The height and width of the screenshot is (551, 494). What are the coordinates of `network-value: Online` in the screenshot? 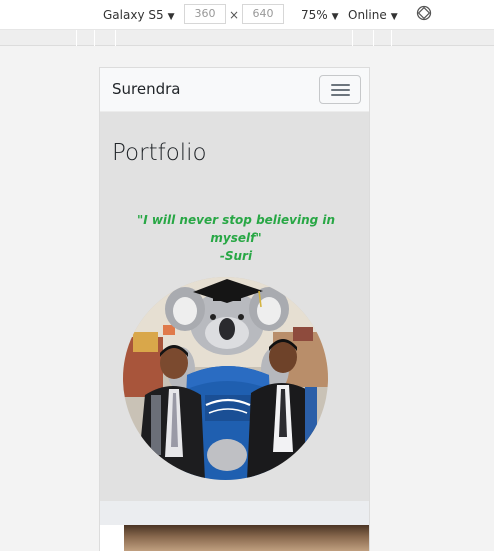 It's located at (367, 15).